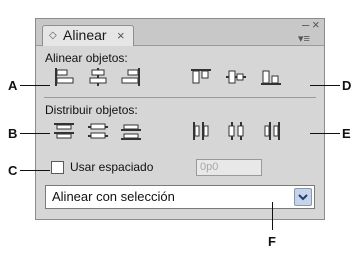  Describe the element at coordinates (85, 35) in the screenshot. I see `tab-title: Alinear` at that location.